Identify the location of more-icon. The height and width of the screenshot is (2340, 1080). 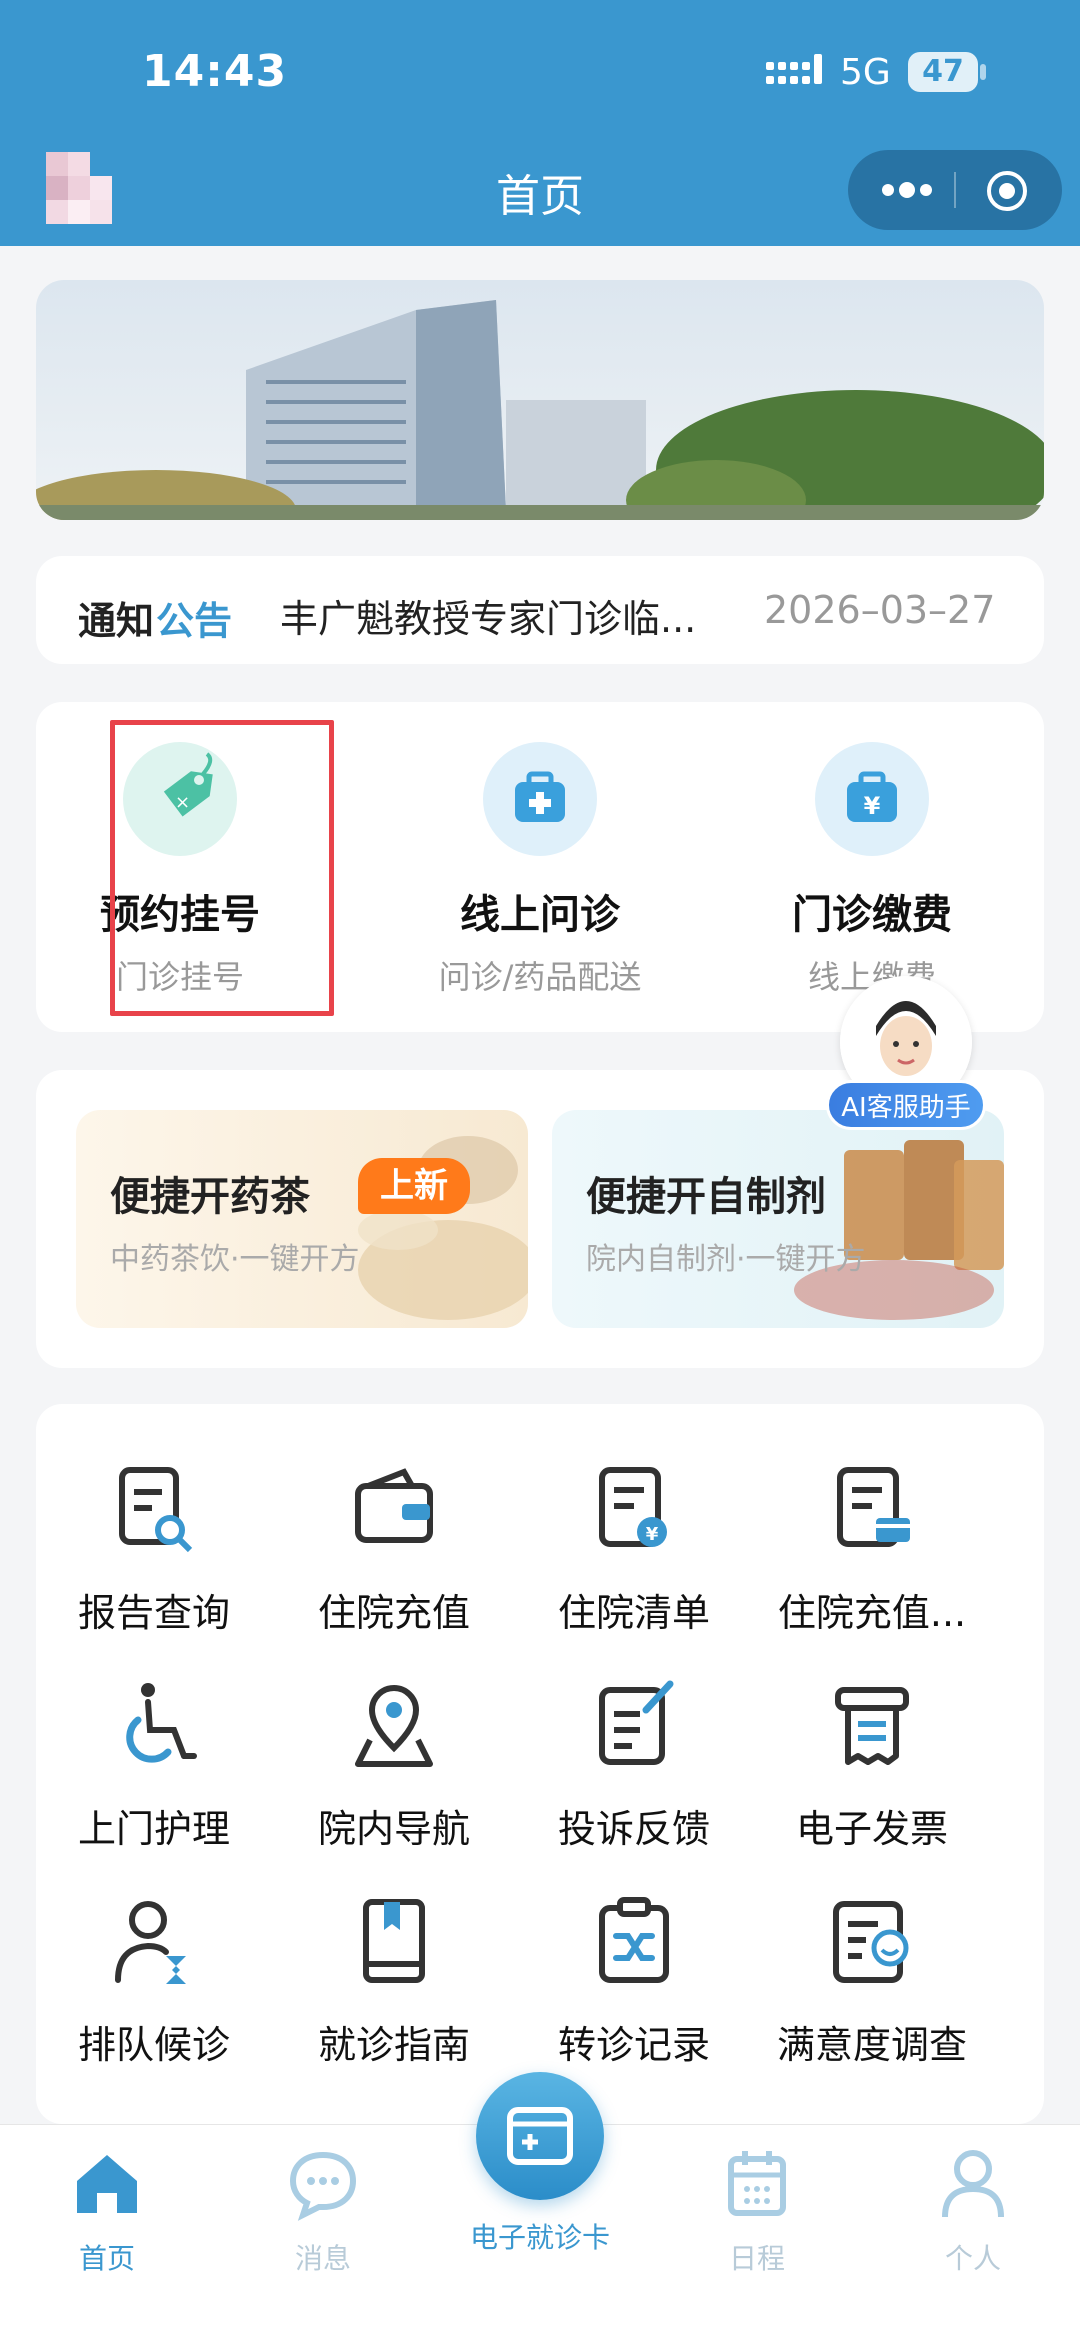
(907, 190).